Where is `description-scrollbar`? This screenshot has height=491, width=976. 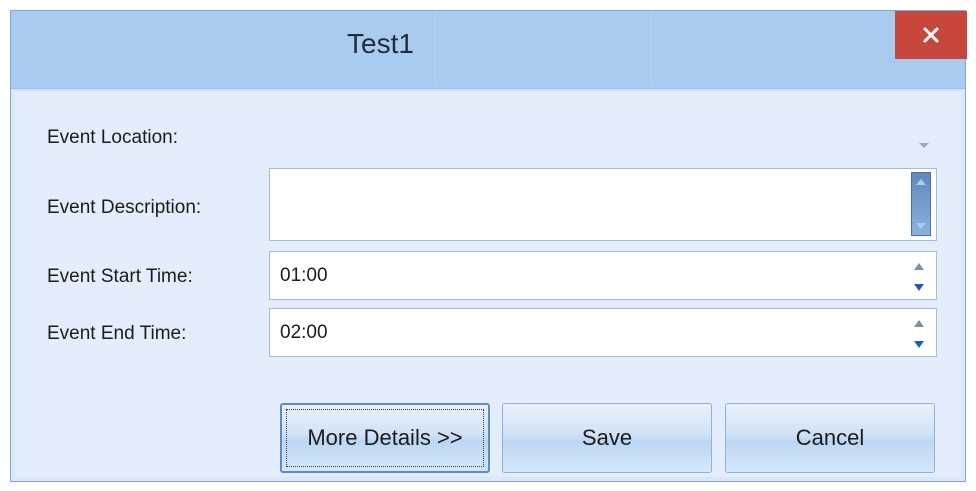 description-scrollbar is located at coordinates (921, 204).